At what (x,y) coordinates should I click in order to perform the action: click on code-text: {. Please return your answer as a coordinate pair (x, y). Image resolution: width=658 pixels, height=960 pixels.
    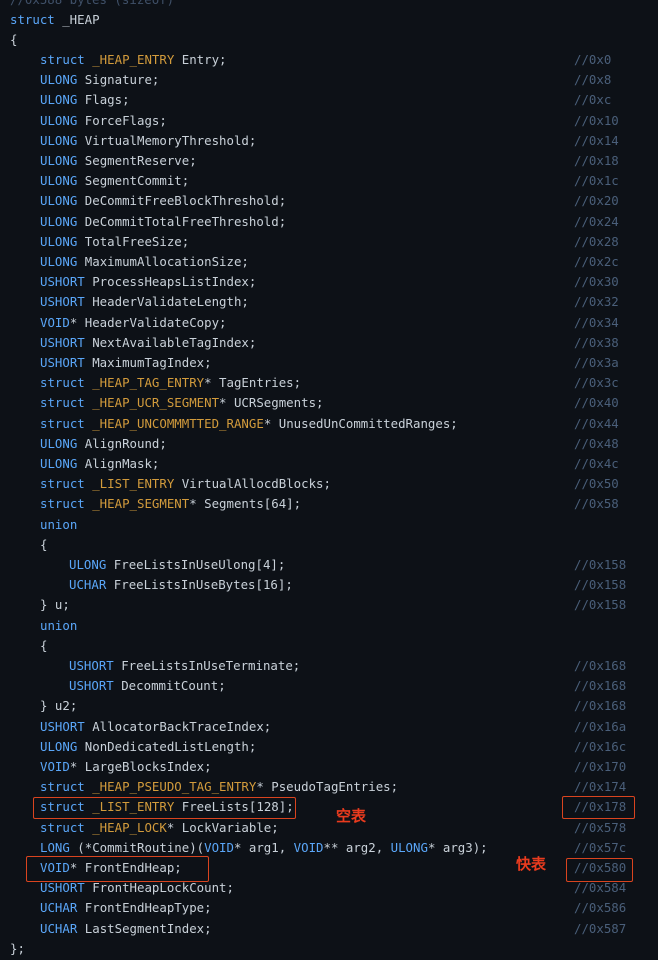
    Looking at the image, I should click on (43, 545).